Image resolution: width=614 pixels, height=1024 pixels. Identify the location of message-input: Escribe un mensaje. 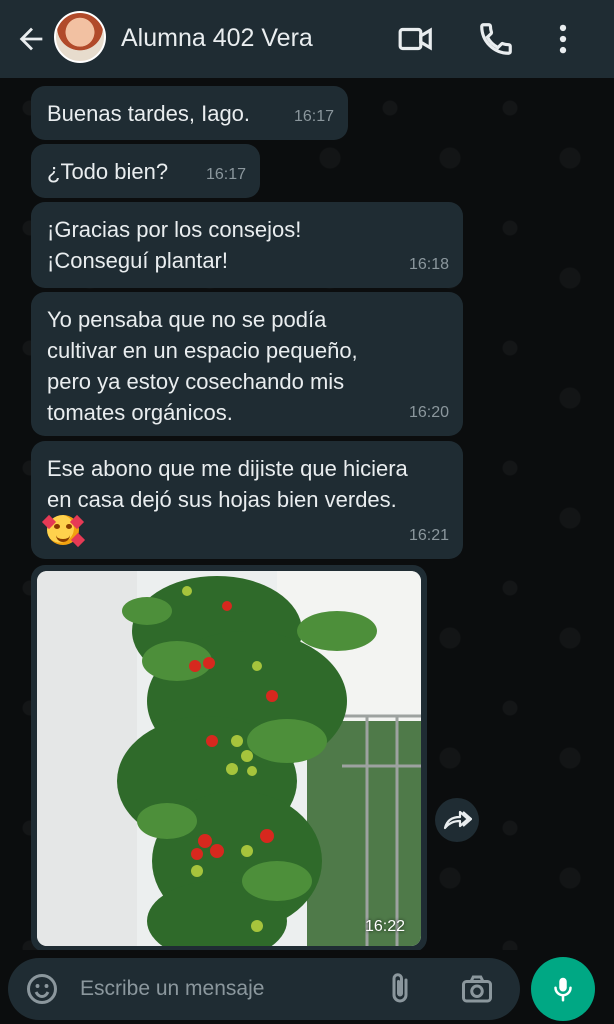
(172, 989).